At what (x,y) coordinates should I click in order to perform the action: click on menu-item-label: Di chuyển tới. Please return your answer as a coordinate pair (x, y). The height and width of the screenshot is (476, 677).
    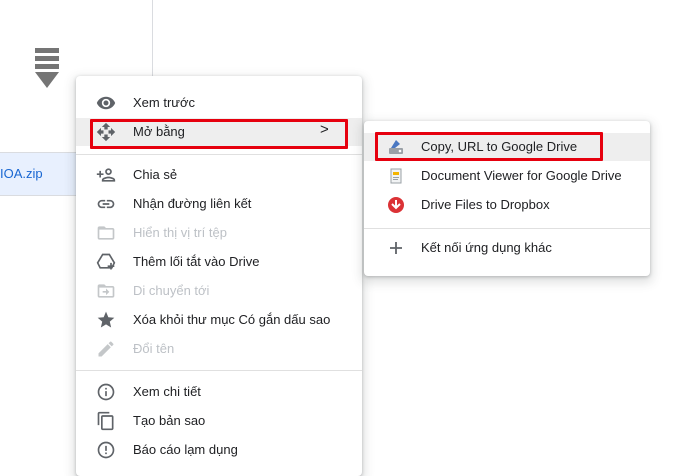
    Looking at the image, I should click on (171, 290).